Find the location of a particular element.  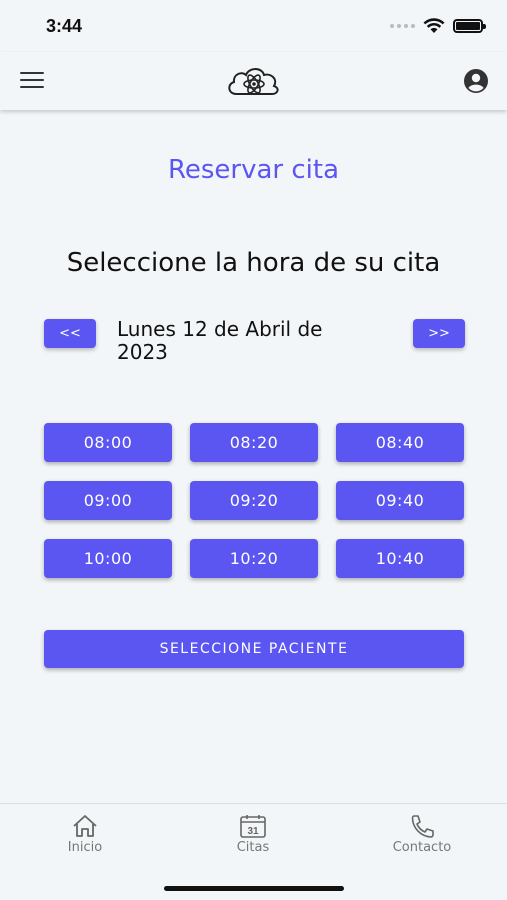

cellular-signal-icon is located at coordinates (402, 26).